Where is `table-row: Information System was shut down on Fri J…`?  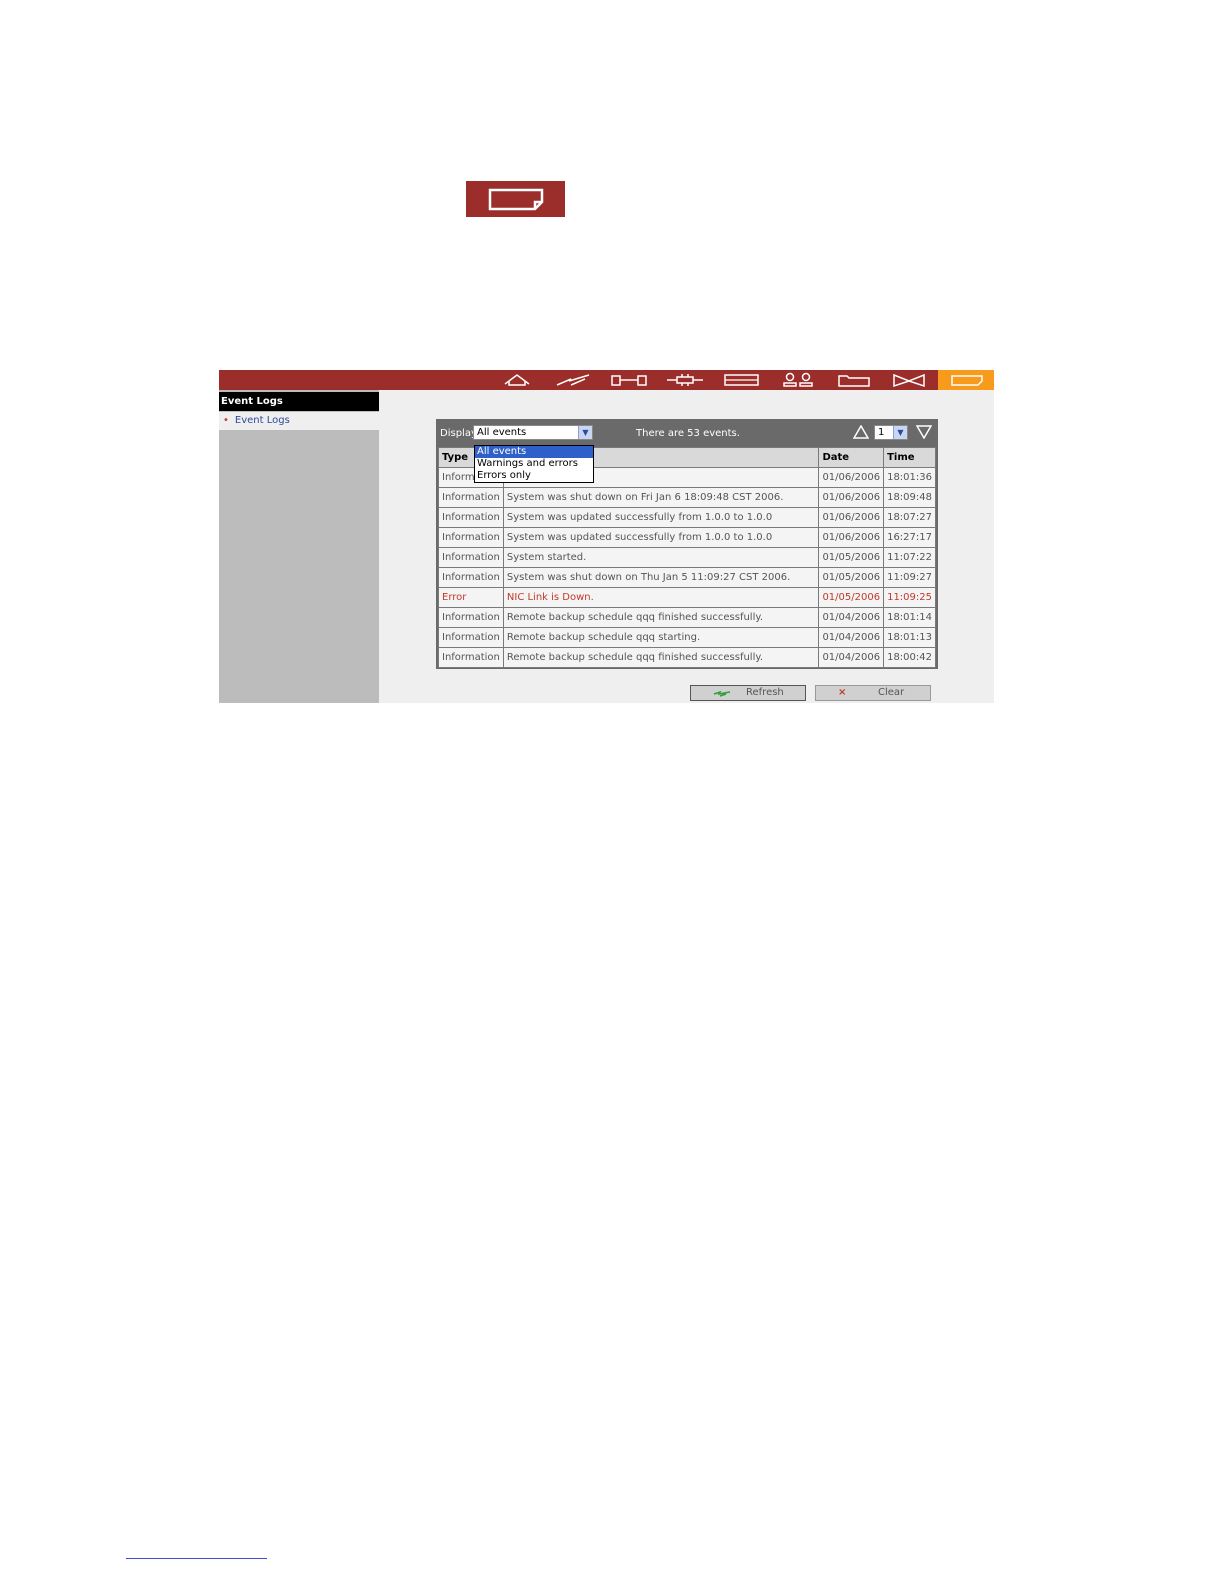 table-row: Information System was shut down on Fri J… is located at coordinates (687, 497).